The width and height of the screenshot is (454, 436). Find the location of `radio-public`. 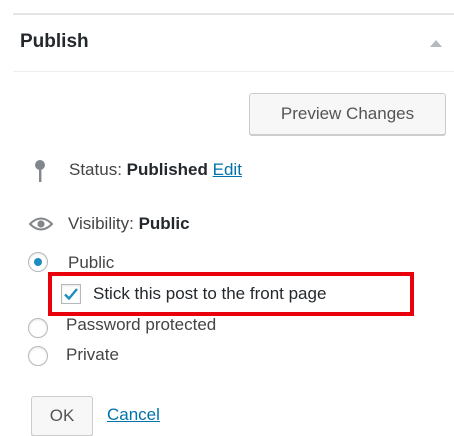

radio-public is located at coordinates (38, 262).